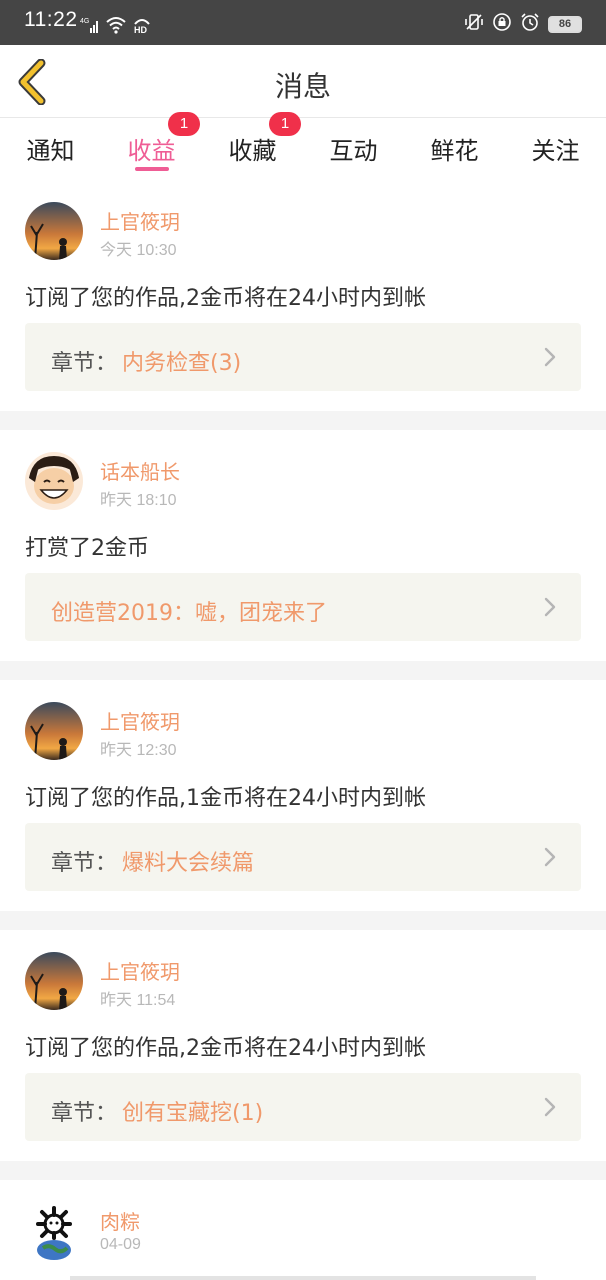 Image resolution: width=606 pixels, height=1280 pixels. Describe the element at coordinates (530, 24) in the screenshot. I see `alarm-icon` at that location.